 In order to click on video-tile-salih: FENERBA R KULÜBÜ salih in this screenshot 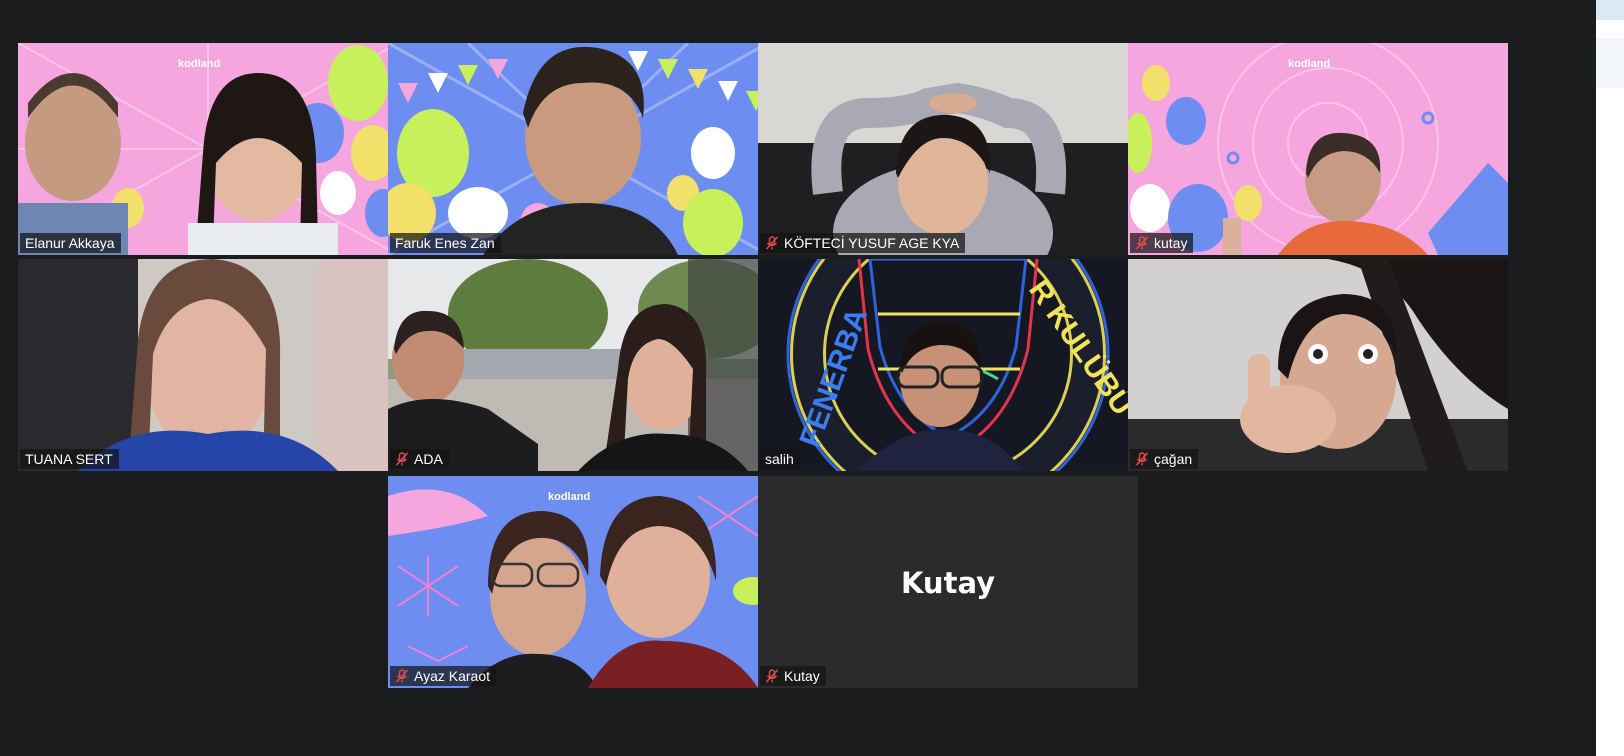, I will do `click(948, 365)`.